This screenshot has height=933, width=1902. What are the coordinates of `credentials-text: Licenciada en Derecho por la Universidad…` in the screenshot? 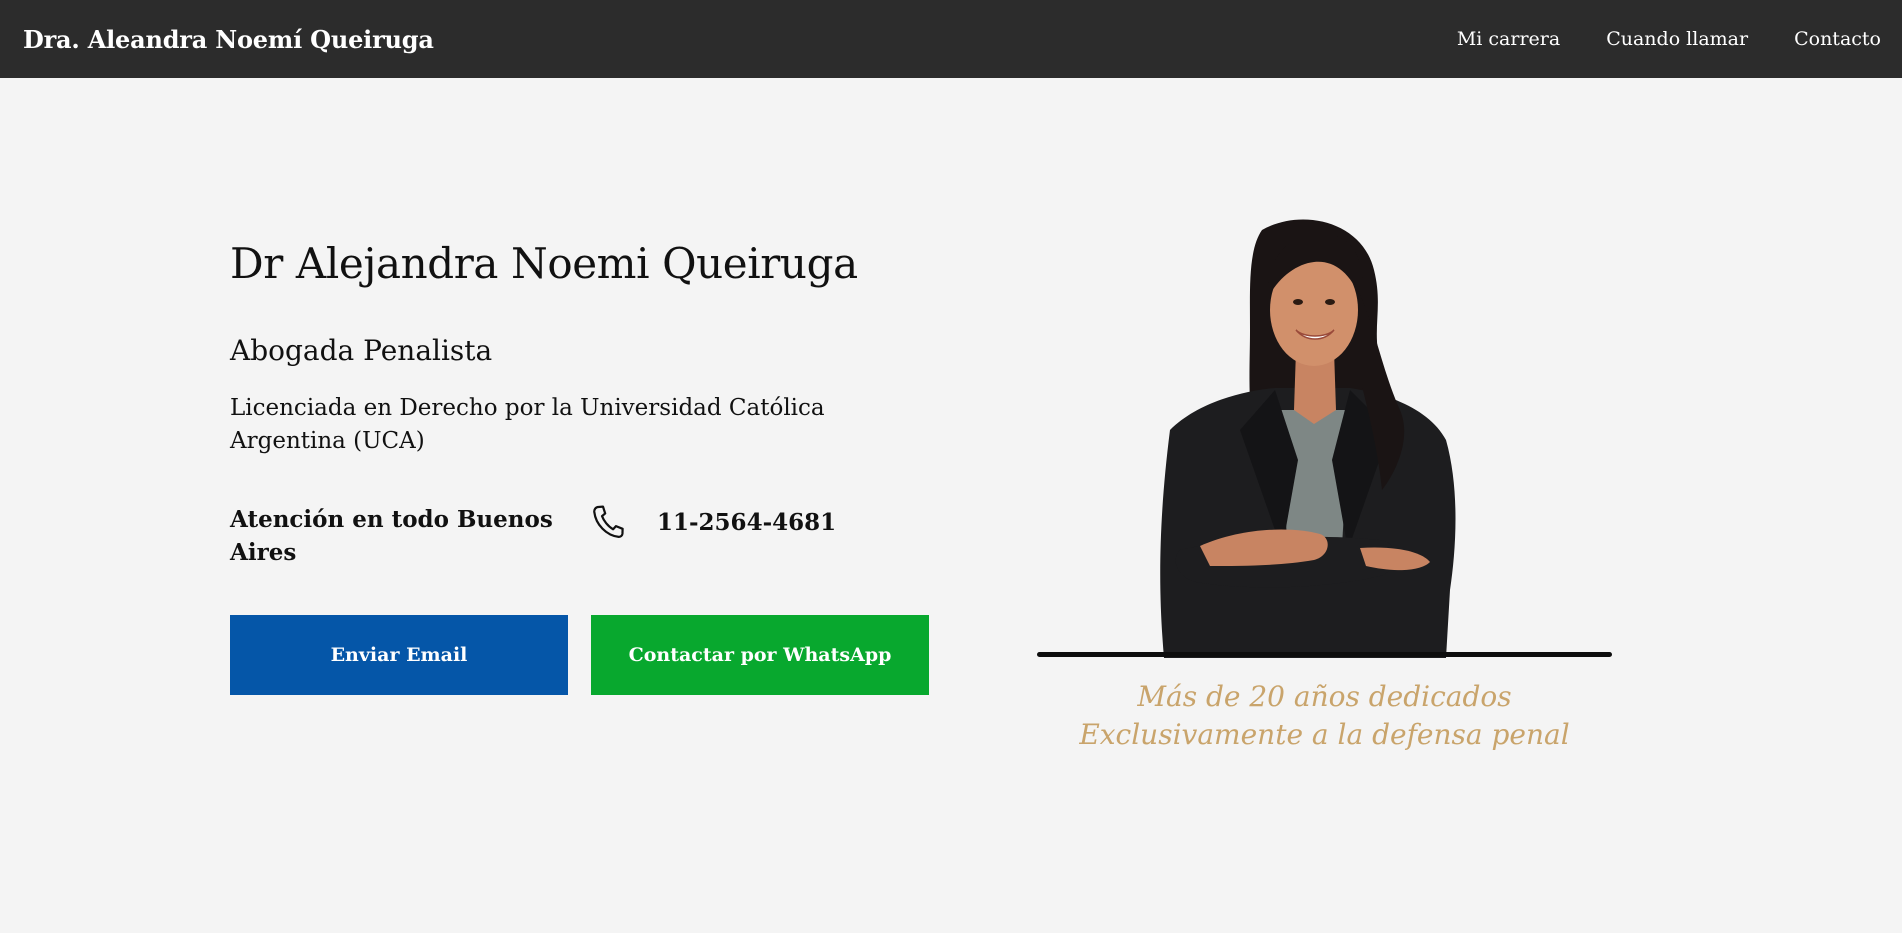 It's located at (527, 424).